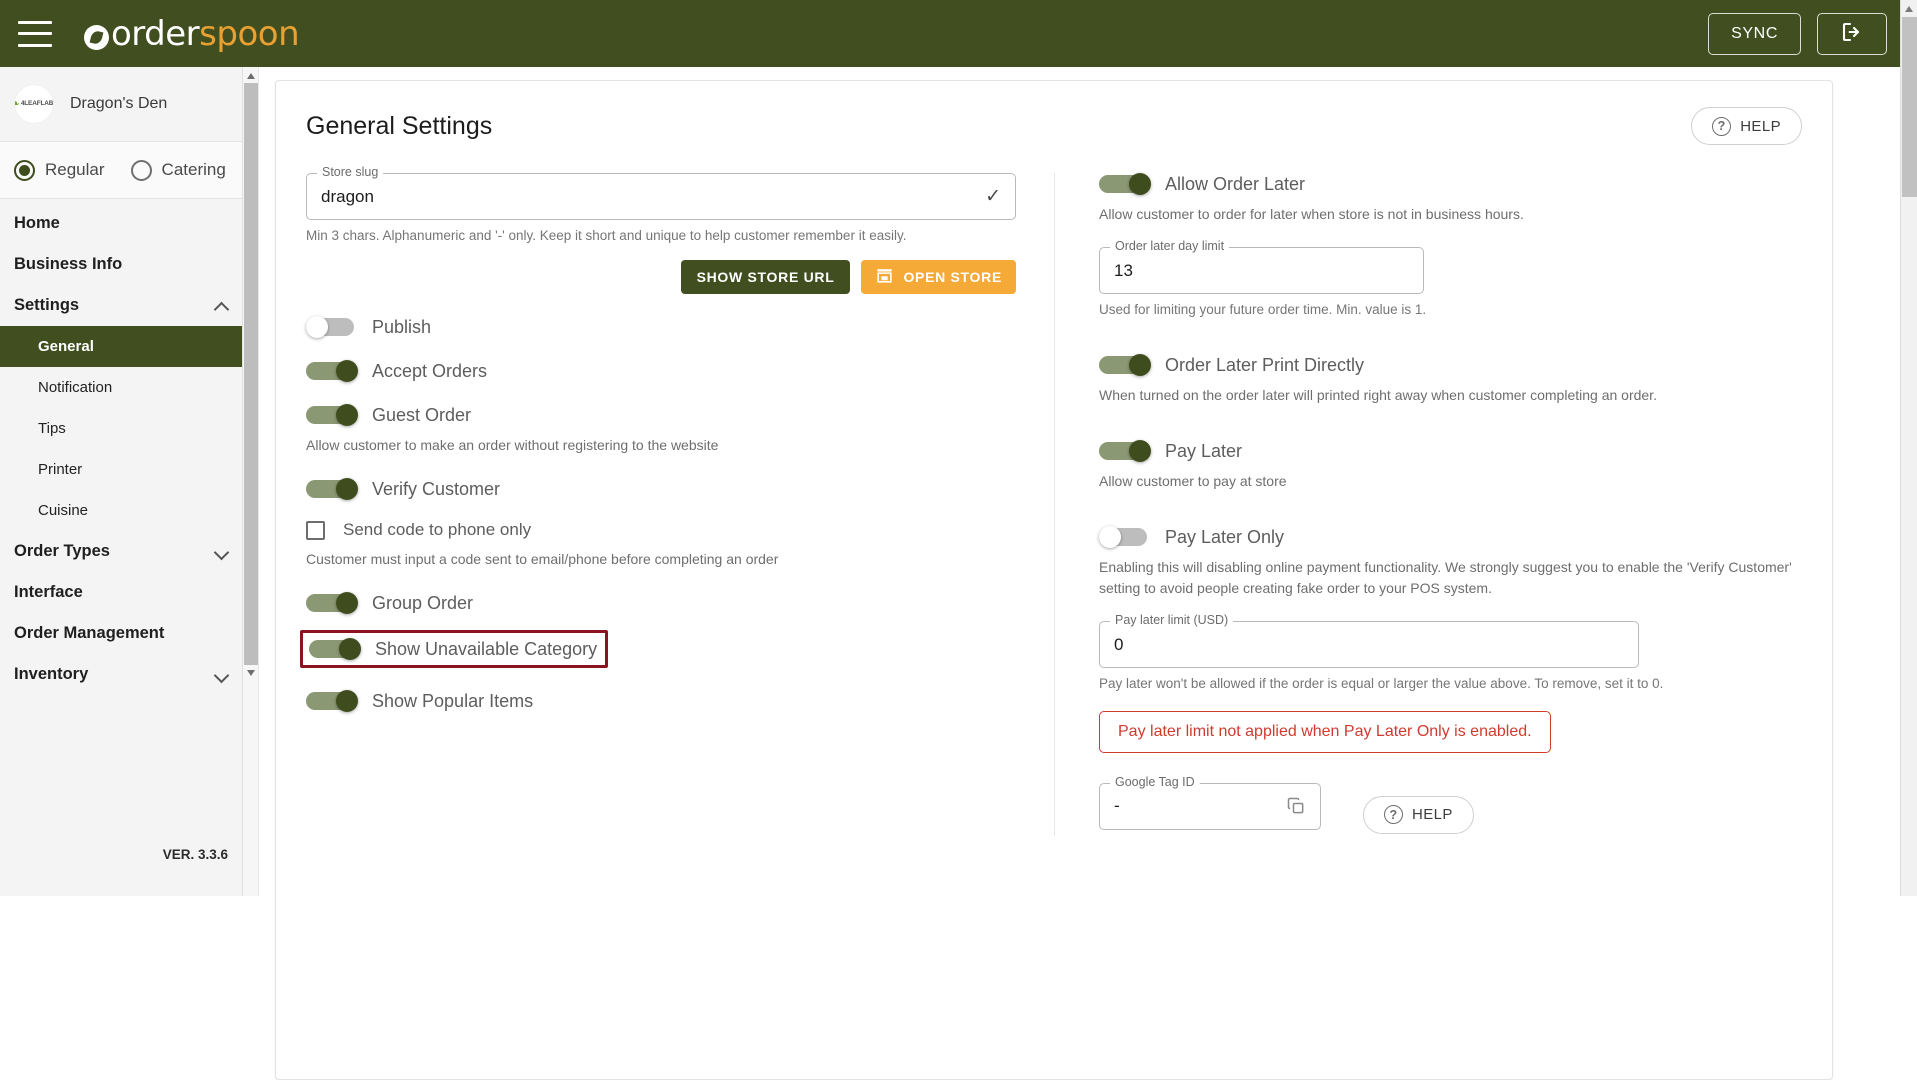 The width and height of the screenshot is (1917, 1080). Describe the element at coordinates (315, 530) in the screenshot. I see `send-code-phone-checkbox` at that location.